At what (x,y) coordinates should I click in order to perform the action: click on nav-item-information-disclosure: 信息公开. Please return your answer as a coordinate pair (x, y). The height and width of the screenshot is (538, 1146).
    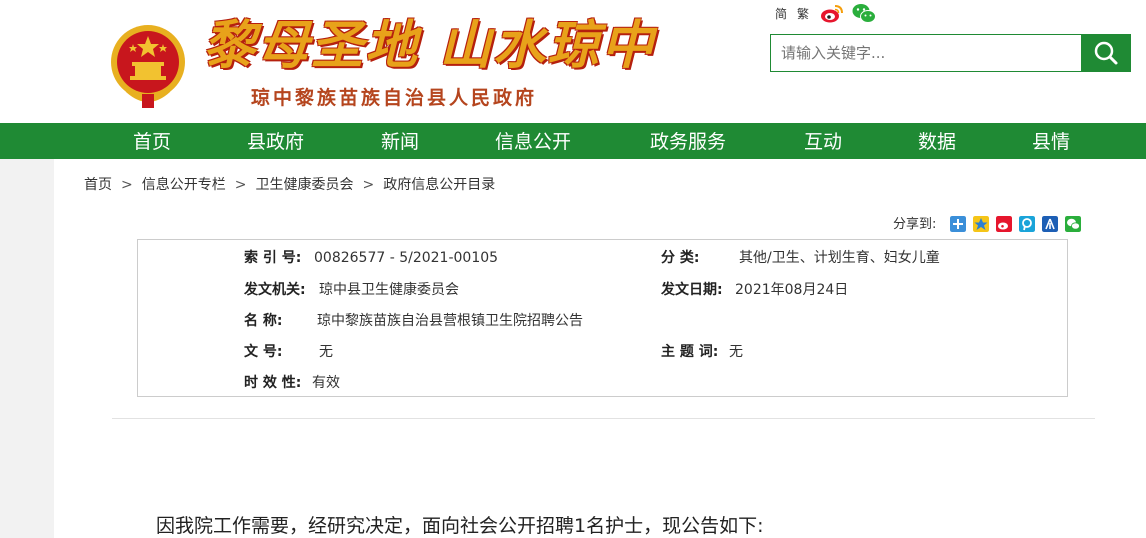
    Looking at the image, I should click on (533, 141).